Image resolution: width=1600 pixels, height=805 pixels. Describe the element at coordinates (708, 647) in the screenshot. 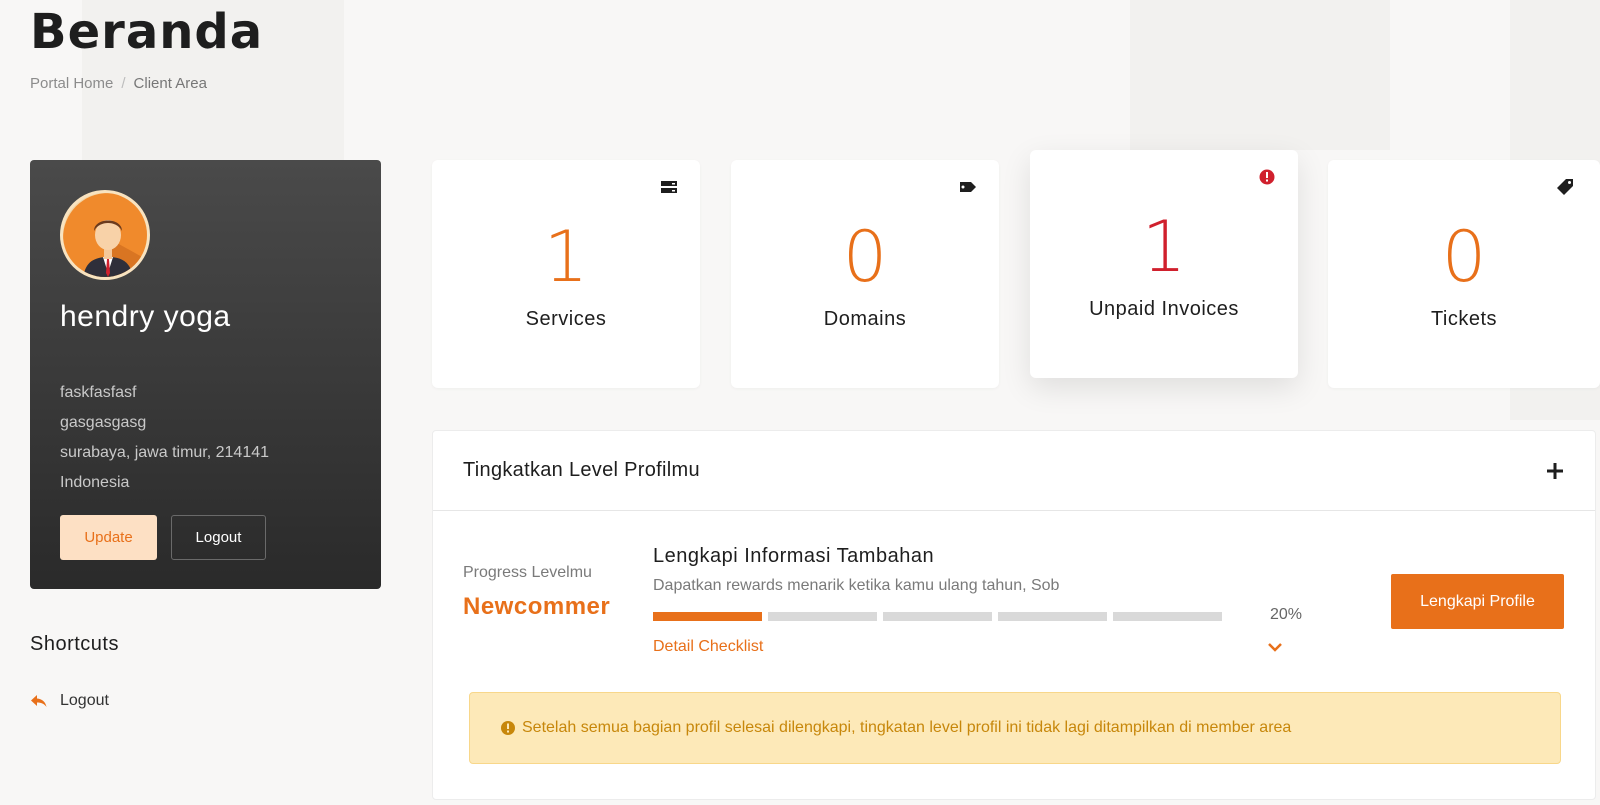

I see `detail-checklist-link: Detail Checklist` at that location.